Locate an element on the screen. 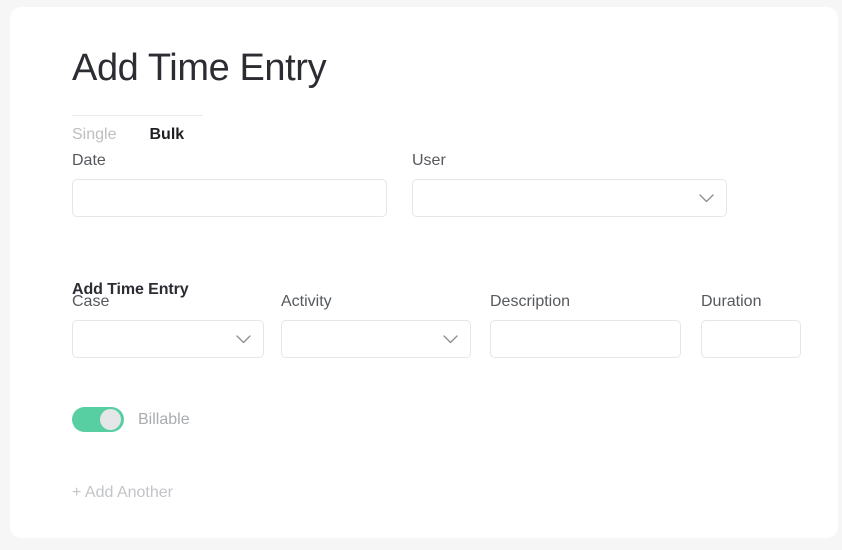  billable-row: Billable is located at coordinates (131, 419).